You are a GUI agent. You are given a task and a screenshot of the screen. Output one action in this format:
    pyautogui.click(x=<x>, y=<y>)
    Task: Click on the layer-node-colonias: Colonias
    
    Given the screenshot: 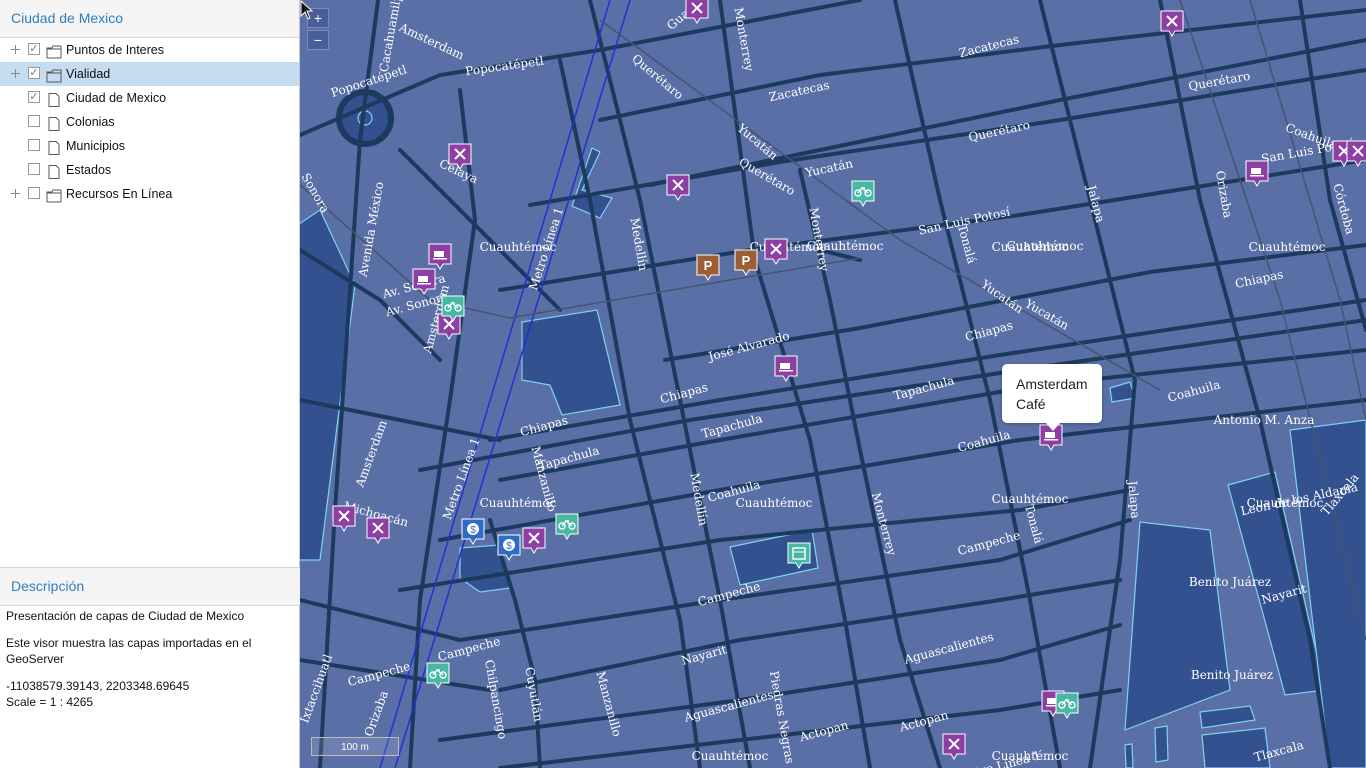 What is the action you would take?
    pyautogui.click(x=149, y=122)
    